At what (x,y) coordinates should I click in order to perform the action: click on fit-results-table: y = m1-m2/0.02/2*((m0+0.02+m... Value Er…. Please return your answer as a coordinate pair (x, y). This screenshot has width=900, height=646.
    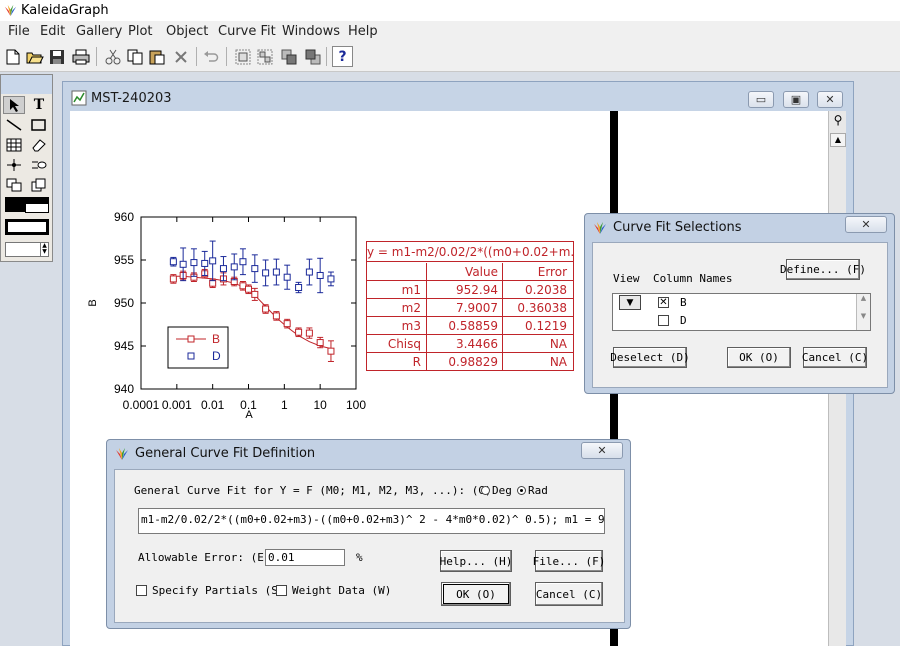
    Looking at the image, I should click on (470, 306).